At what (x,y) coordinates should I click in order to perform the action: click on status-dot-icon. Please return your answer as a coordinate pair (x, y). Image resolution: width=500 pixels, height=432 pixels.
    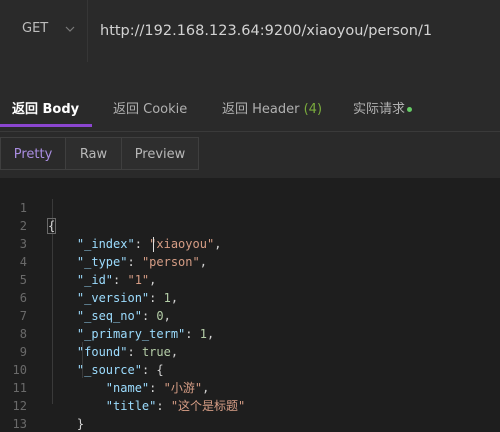
    Looking at the image, I should click on (410, 109).